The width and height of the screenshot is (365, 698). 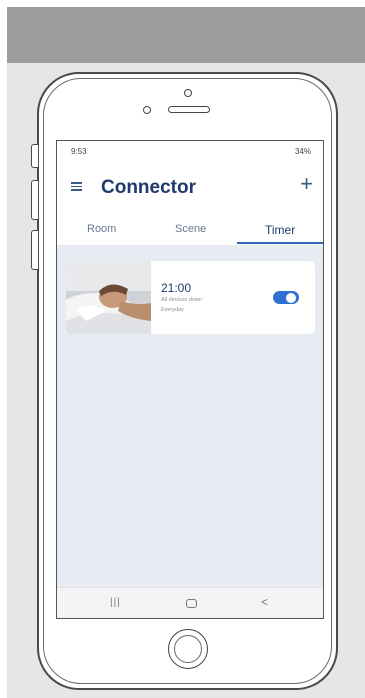 I want to click on nav-home-icon, so click(x=191, y=603).